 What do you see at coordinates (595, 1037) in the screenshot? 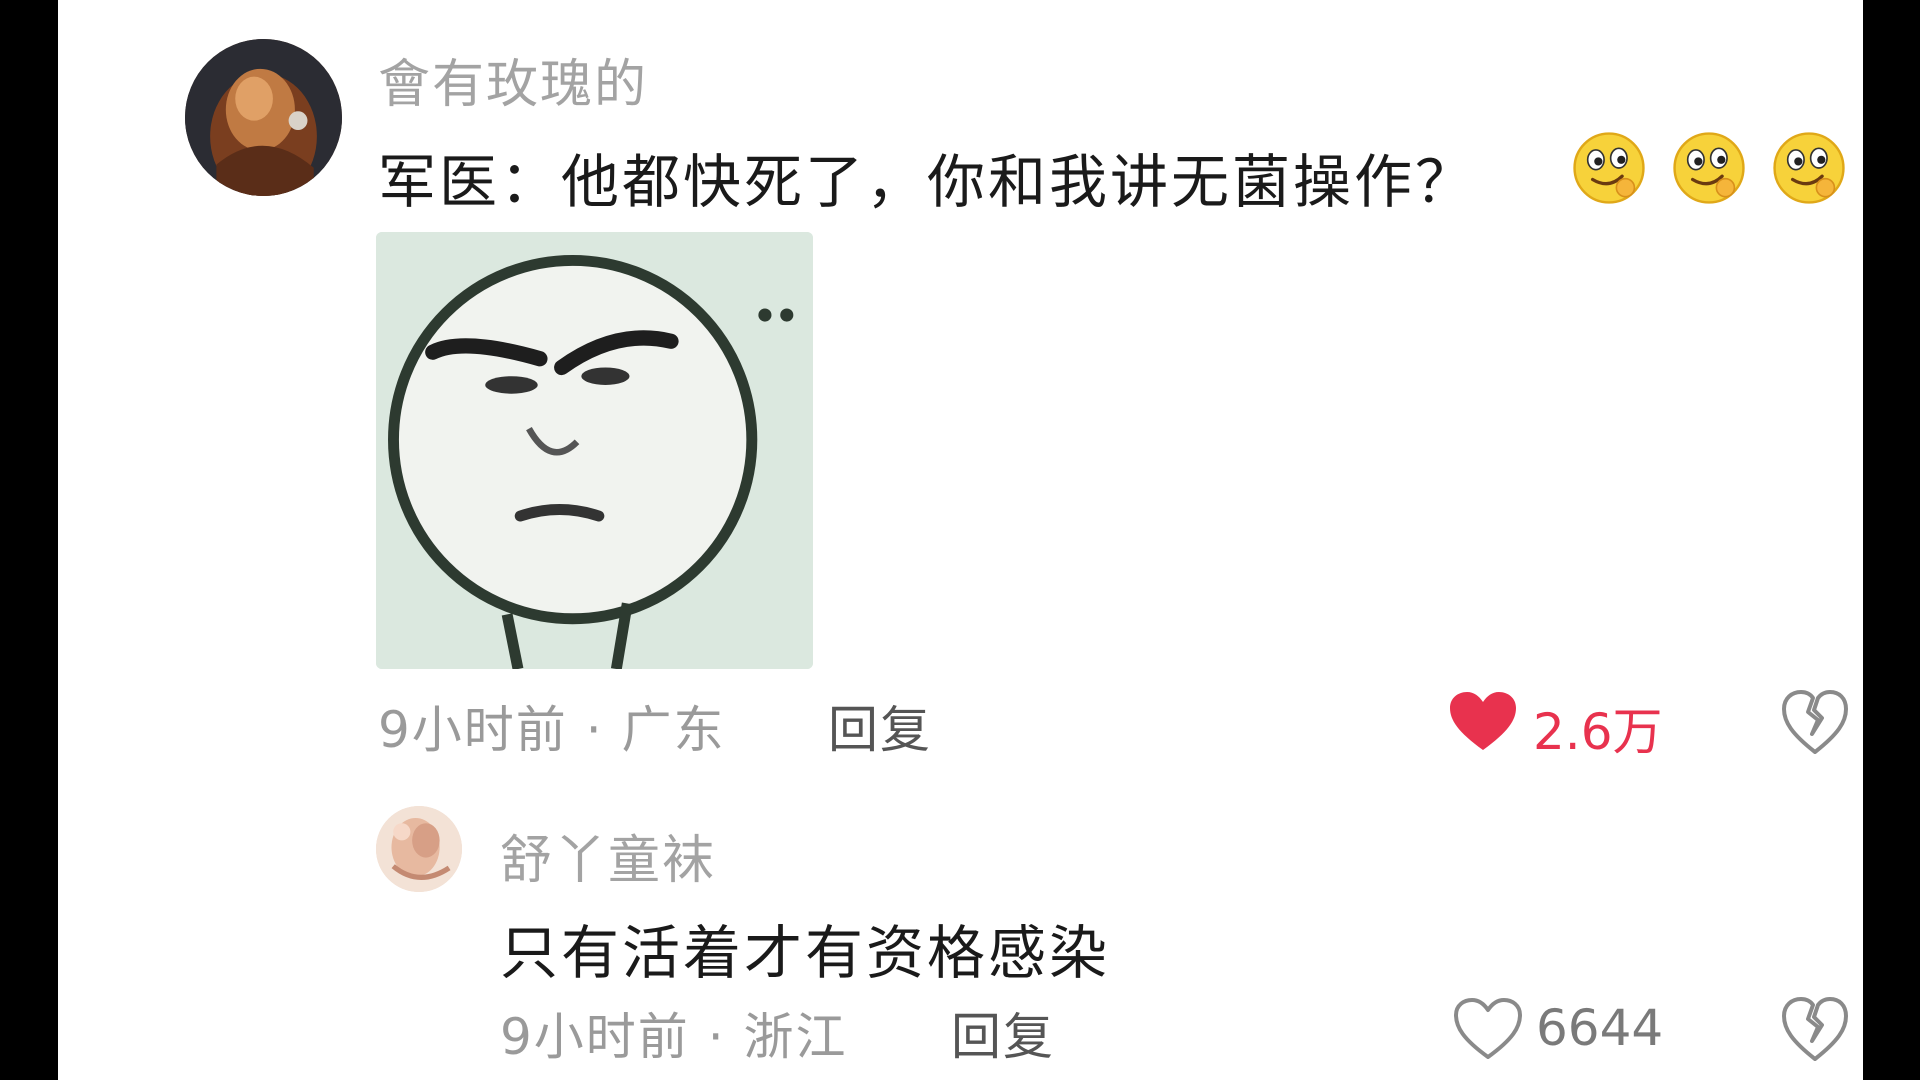
I see `reply-comment-time: 9小时前` at bounding box center [595, 1037].